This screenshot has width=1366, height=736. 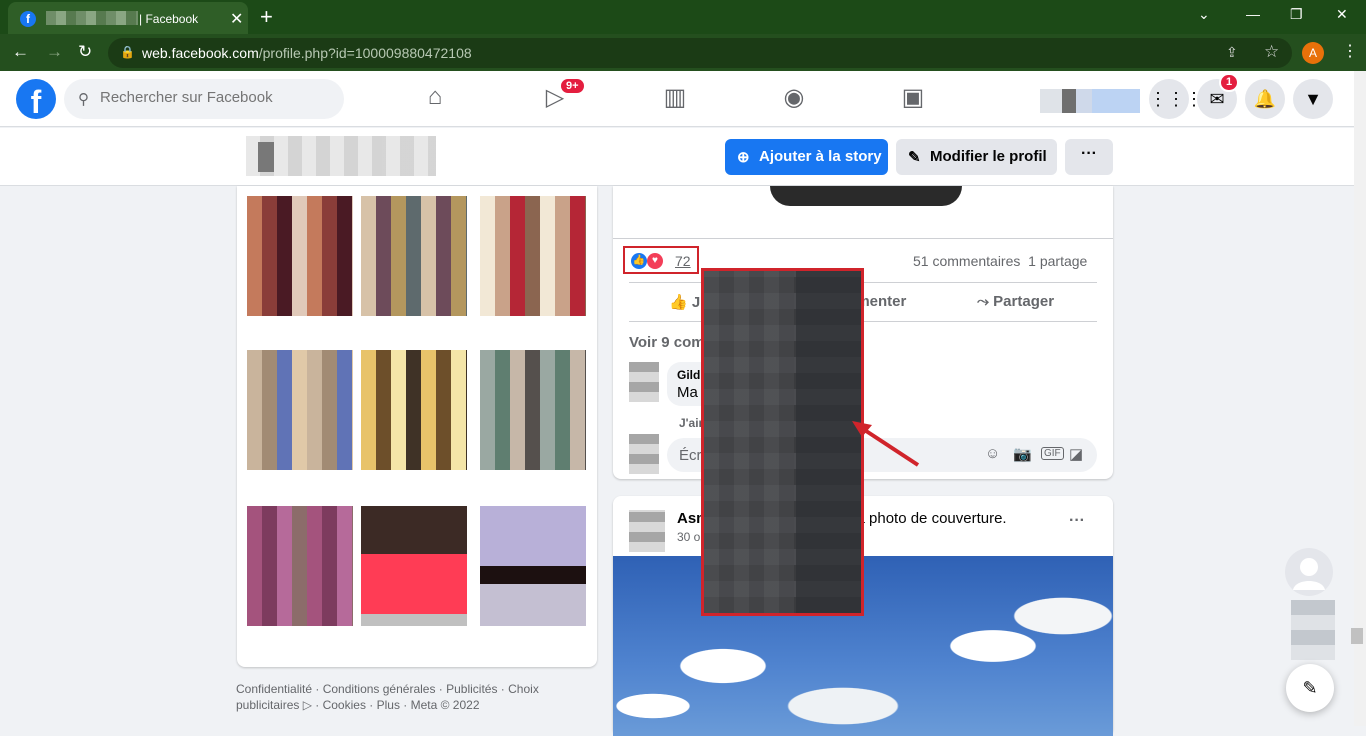 I want to click on new-message-button: ✎, so click(x=1310, y=688).